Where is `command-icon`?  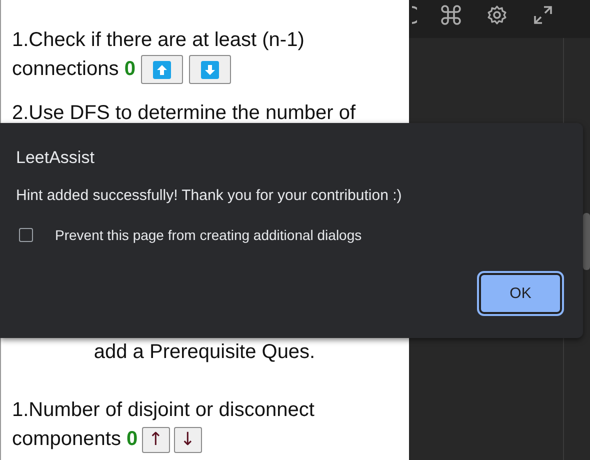
command-icon is located at coordinates (451, 15).